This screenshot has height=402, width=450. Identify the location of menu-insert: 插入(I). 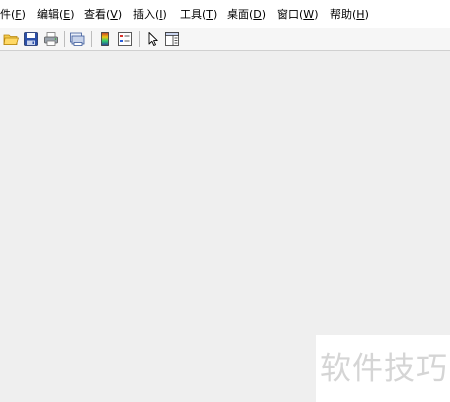
(150, 15).